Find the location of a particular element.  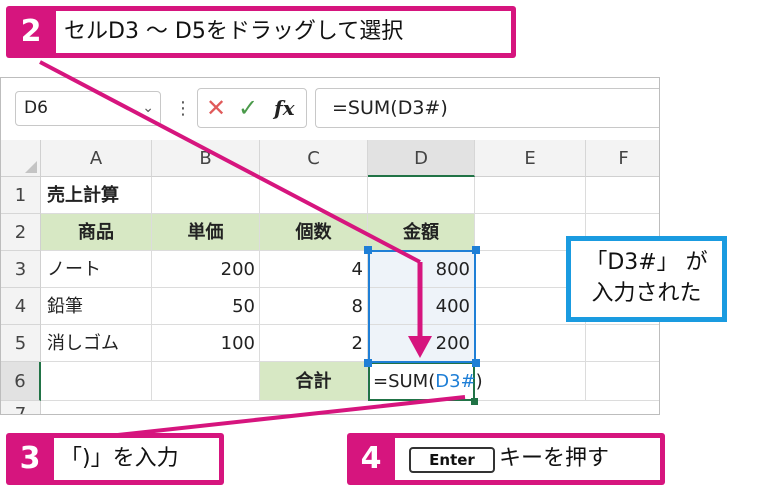

step4-callout: 4 Enter キーを押す is located at coordinates (506, 459).